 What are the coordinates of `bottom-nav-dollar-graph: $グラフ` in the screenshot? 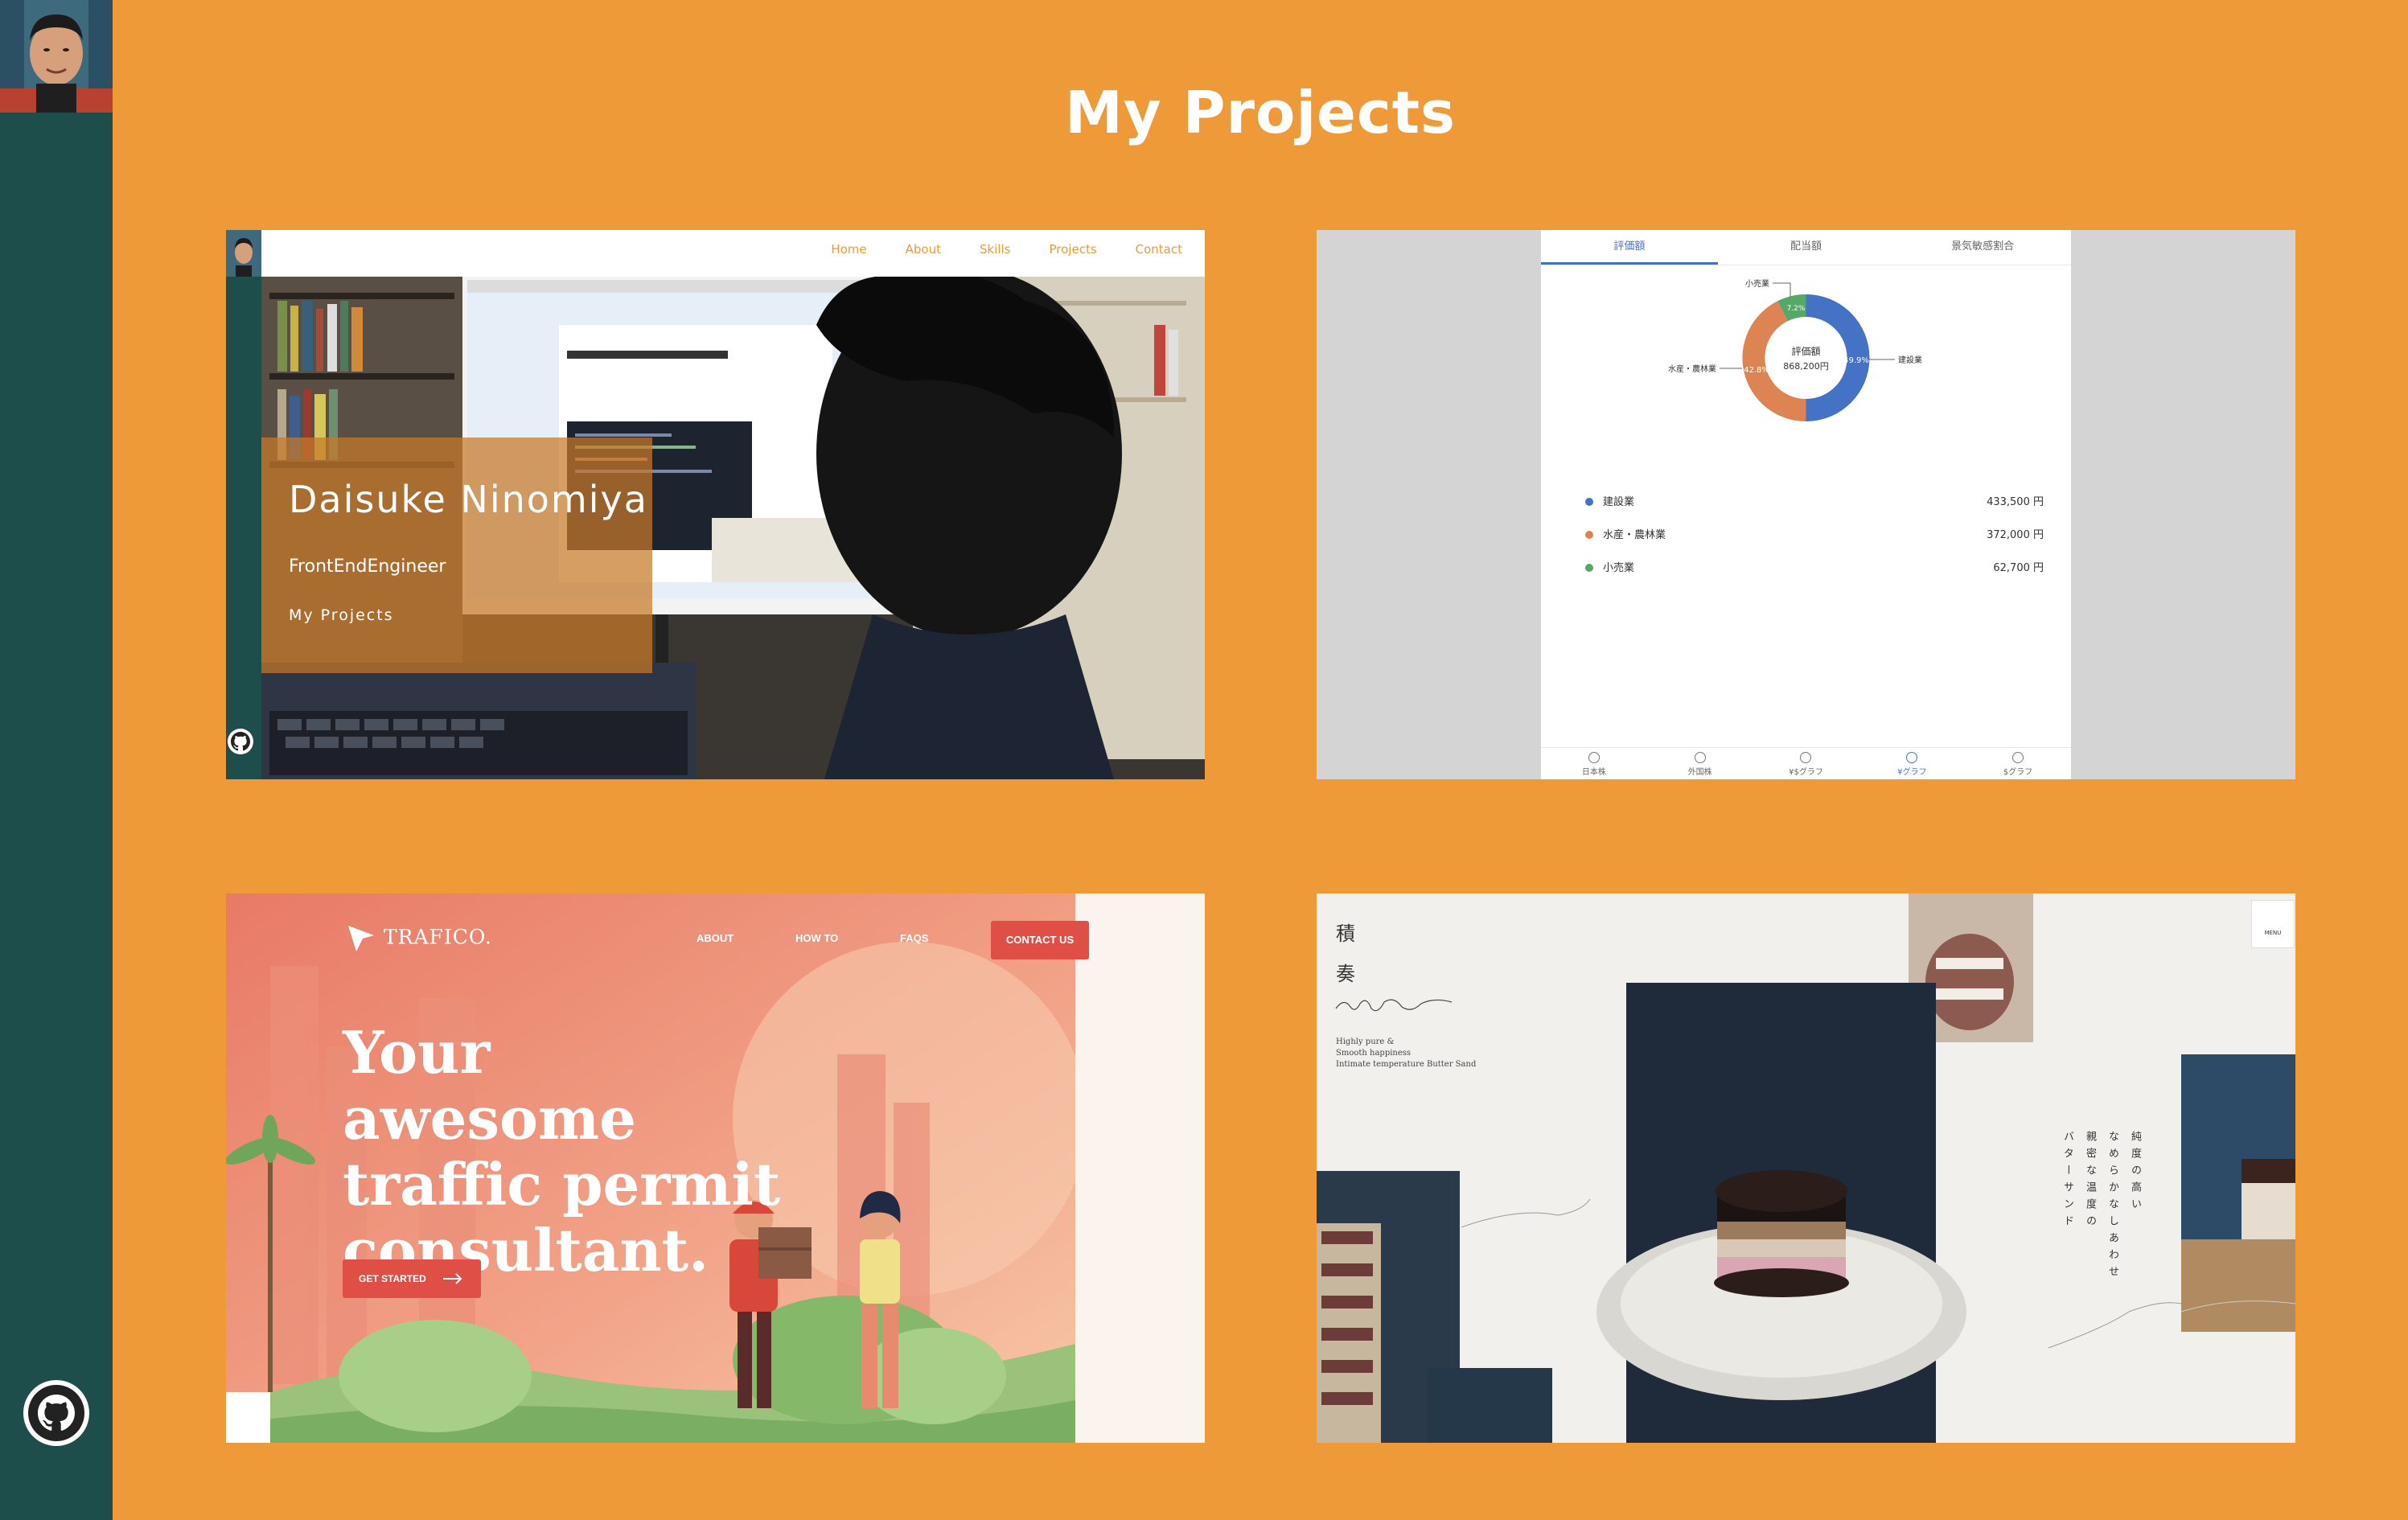 It's located at (2018, 763).